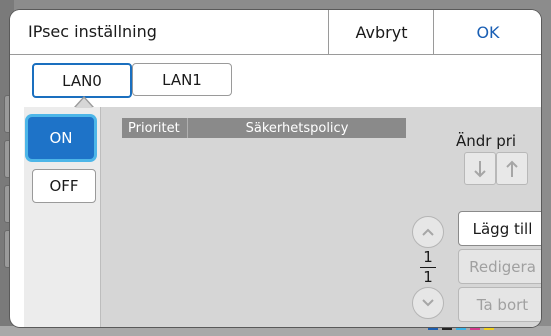  I want to click on tab-lan0: LAN0, so click(82, 80).